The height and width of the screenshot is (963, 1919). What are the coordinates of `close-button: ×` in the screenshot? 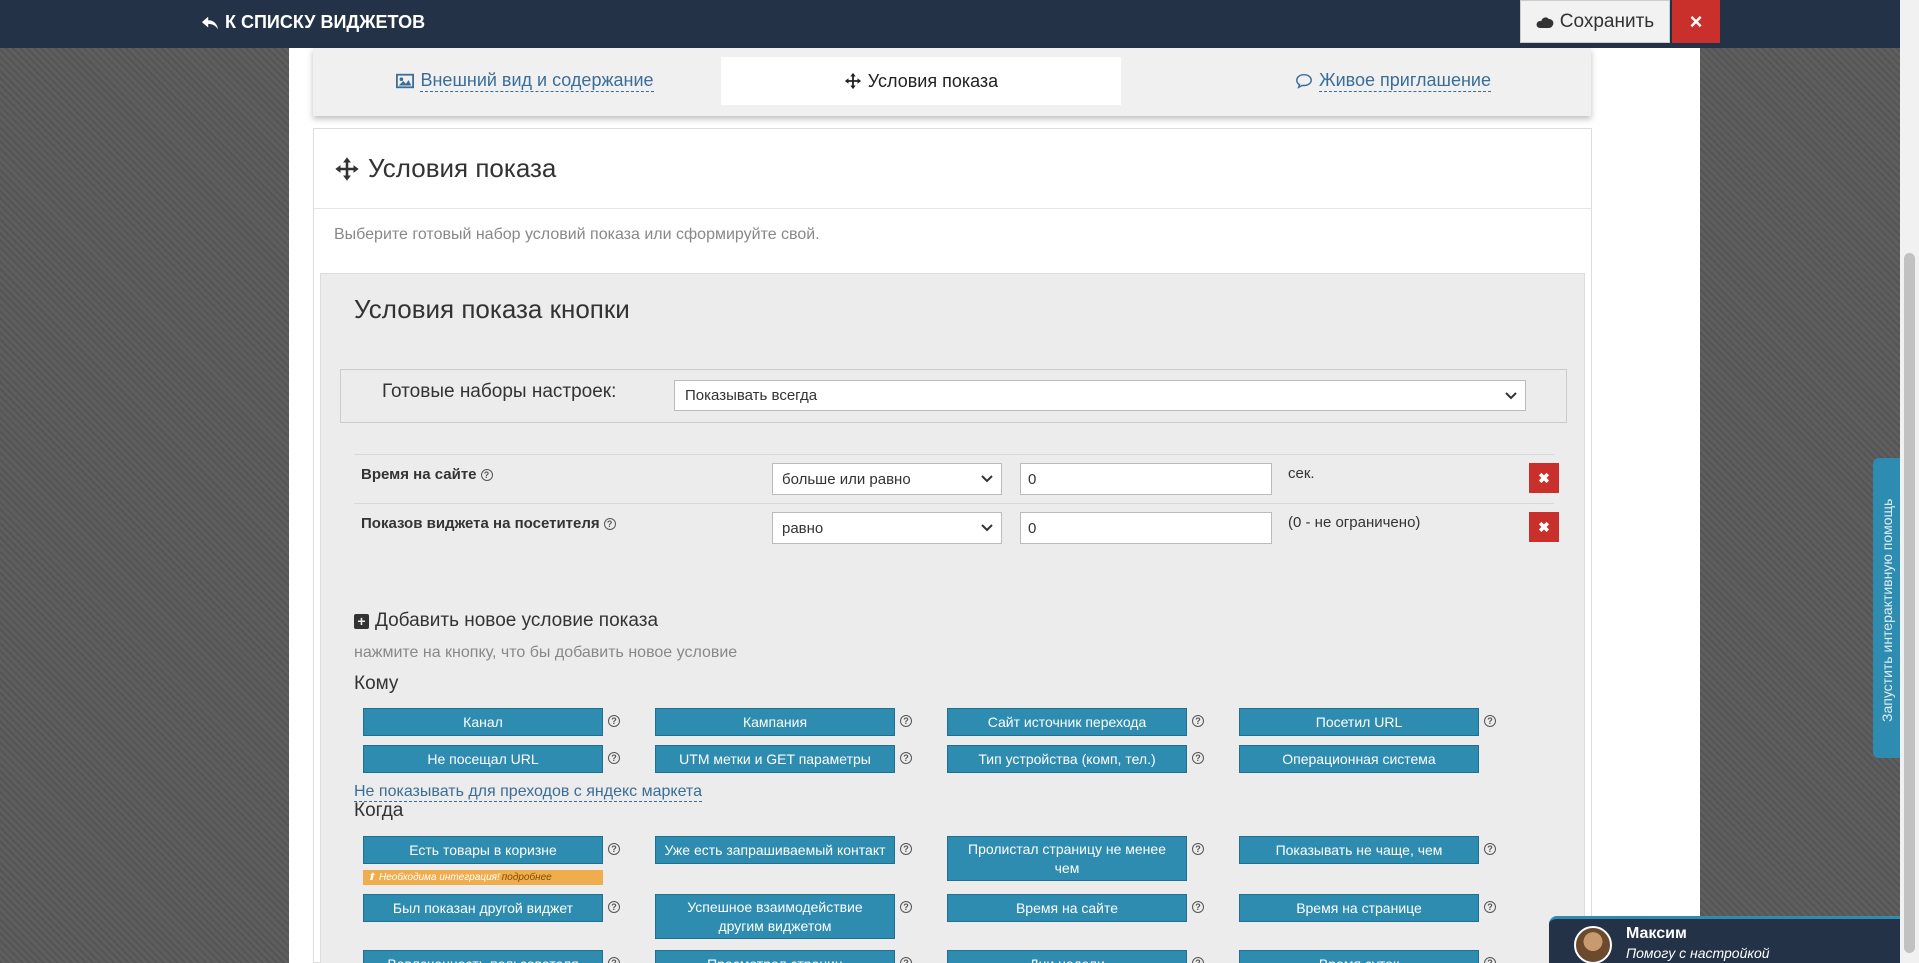 It's located at (1696, 21).